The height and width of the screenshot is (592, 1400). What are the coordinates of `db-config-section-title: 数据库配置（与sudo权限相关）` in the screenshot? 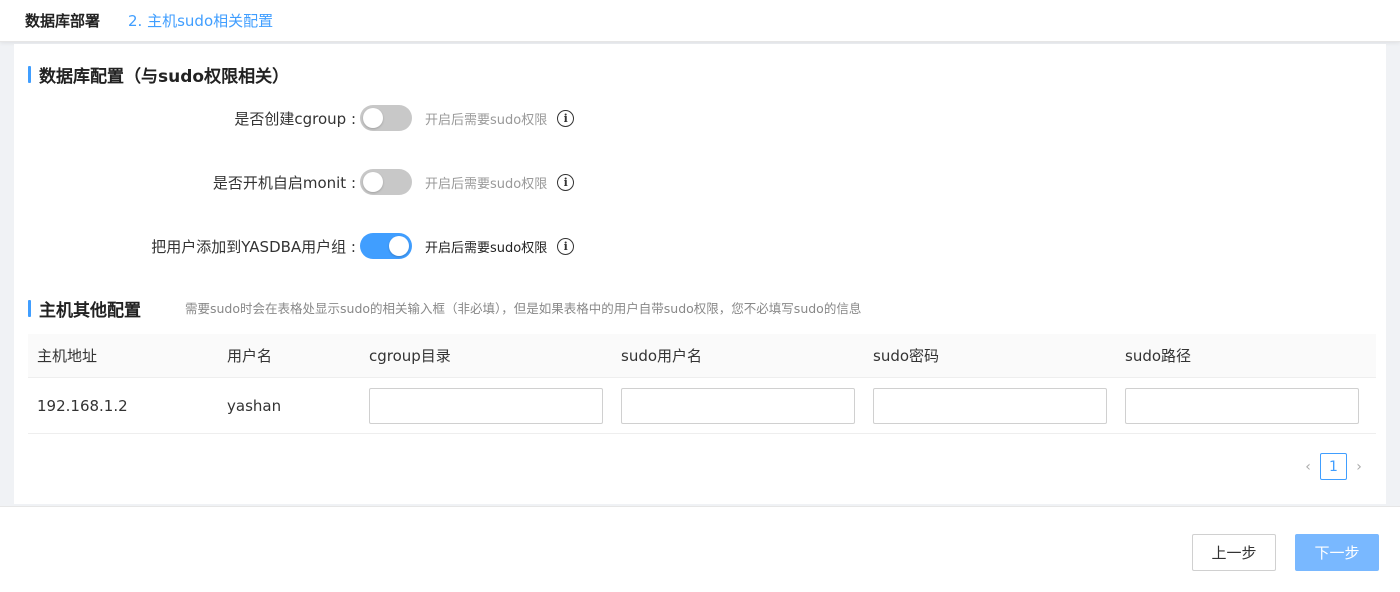 It's located at (158, 74).